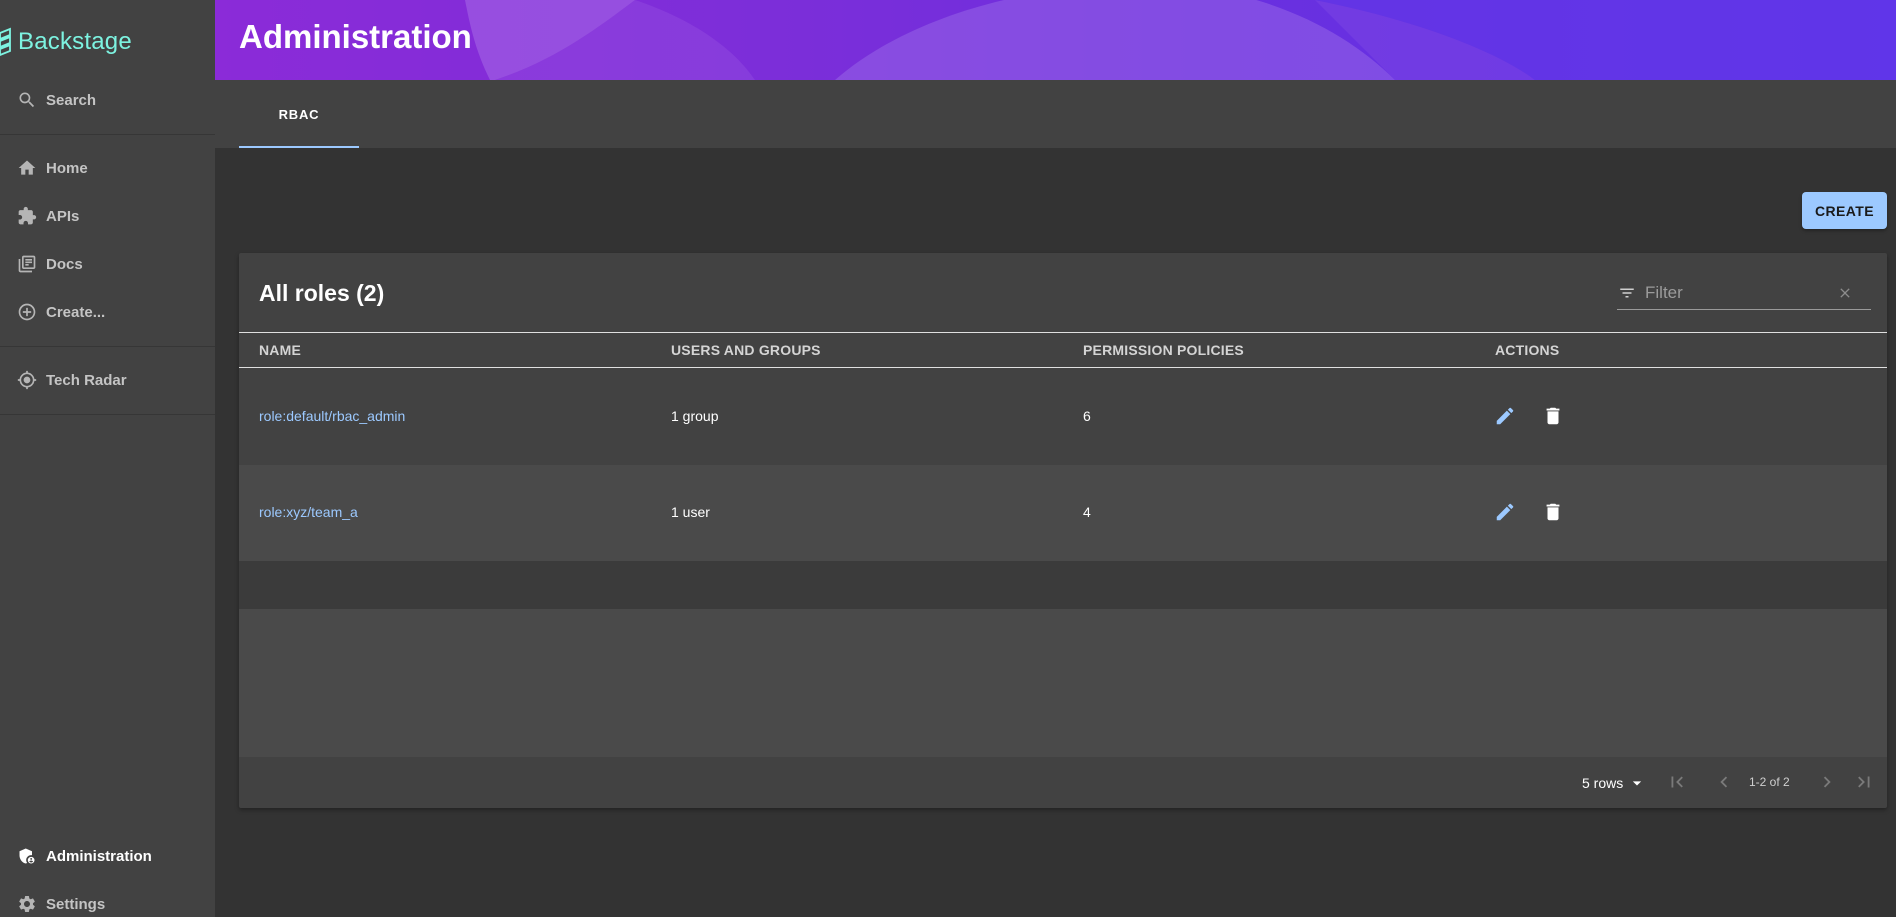 This screenshot has width=1896, height=917. What do you see at coordinates (27, 264) in the screenshot?
I see `library-books-icon` at bounding box center [27, 264].